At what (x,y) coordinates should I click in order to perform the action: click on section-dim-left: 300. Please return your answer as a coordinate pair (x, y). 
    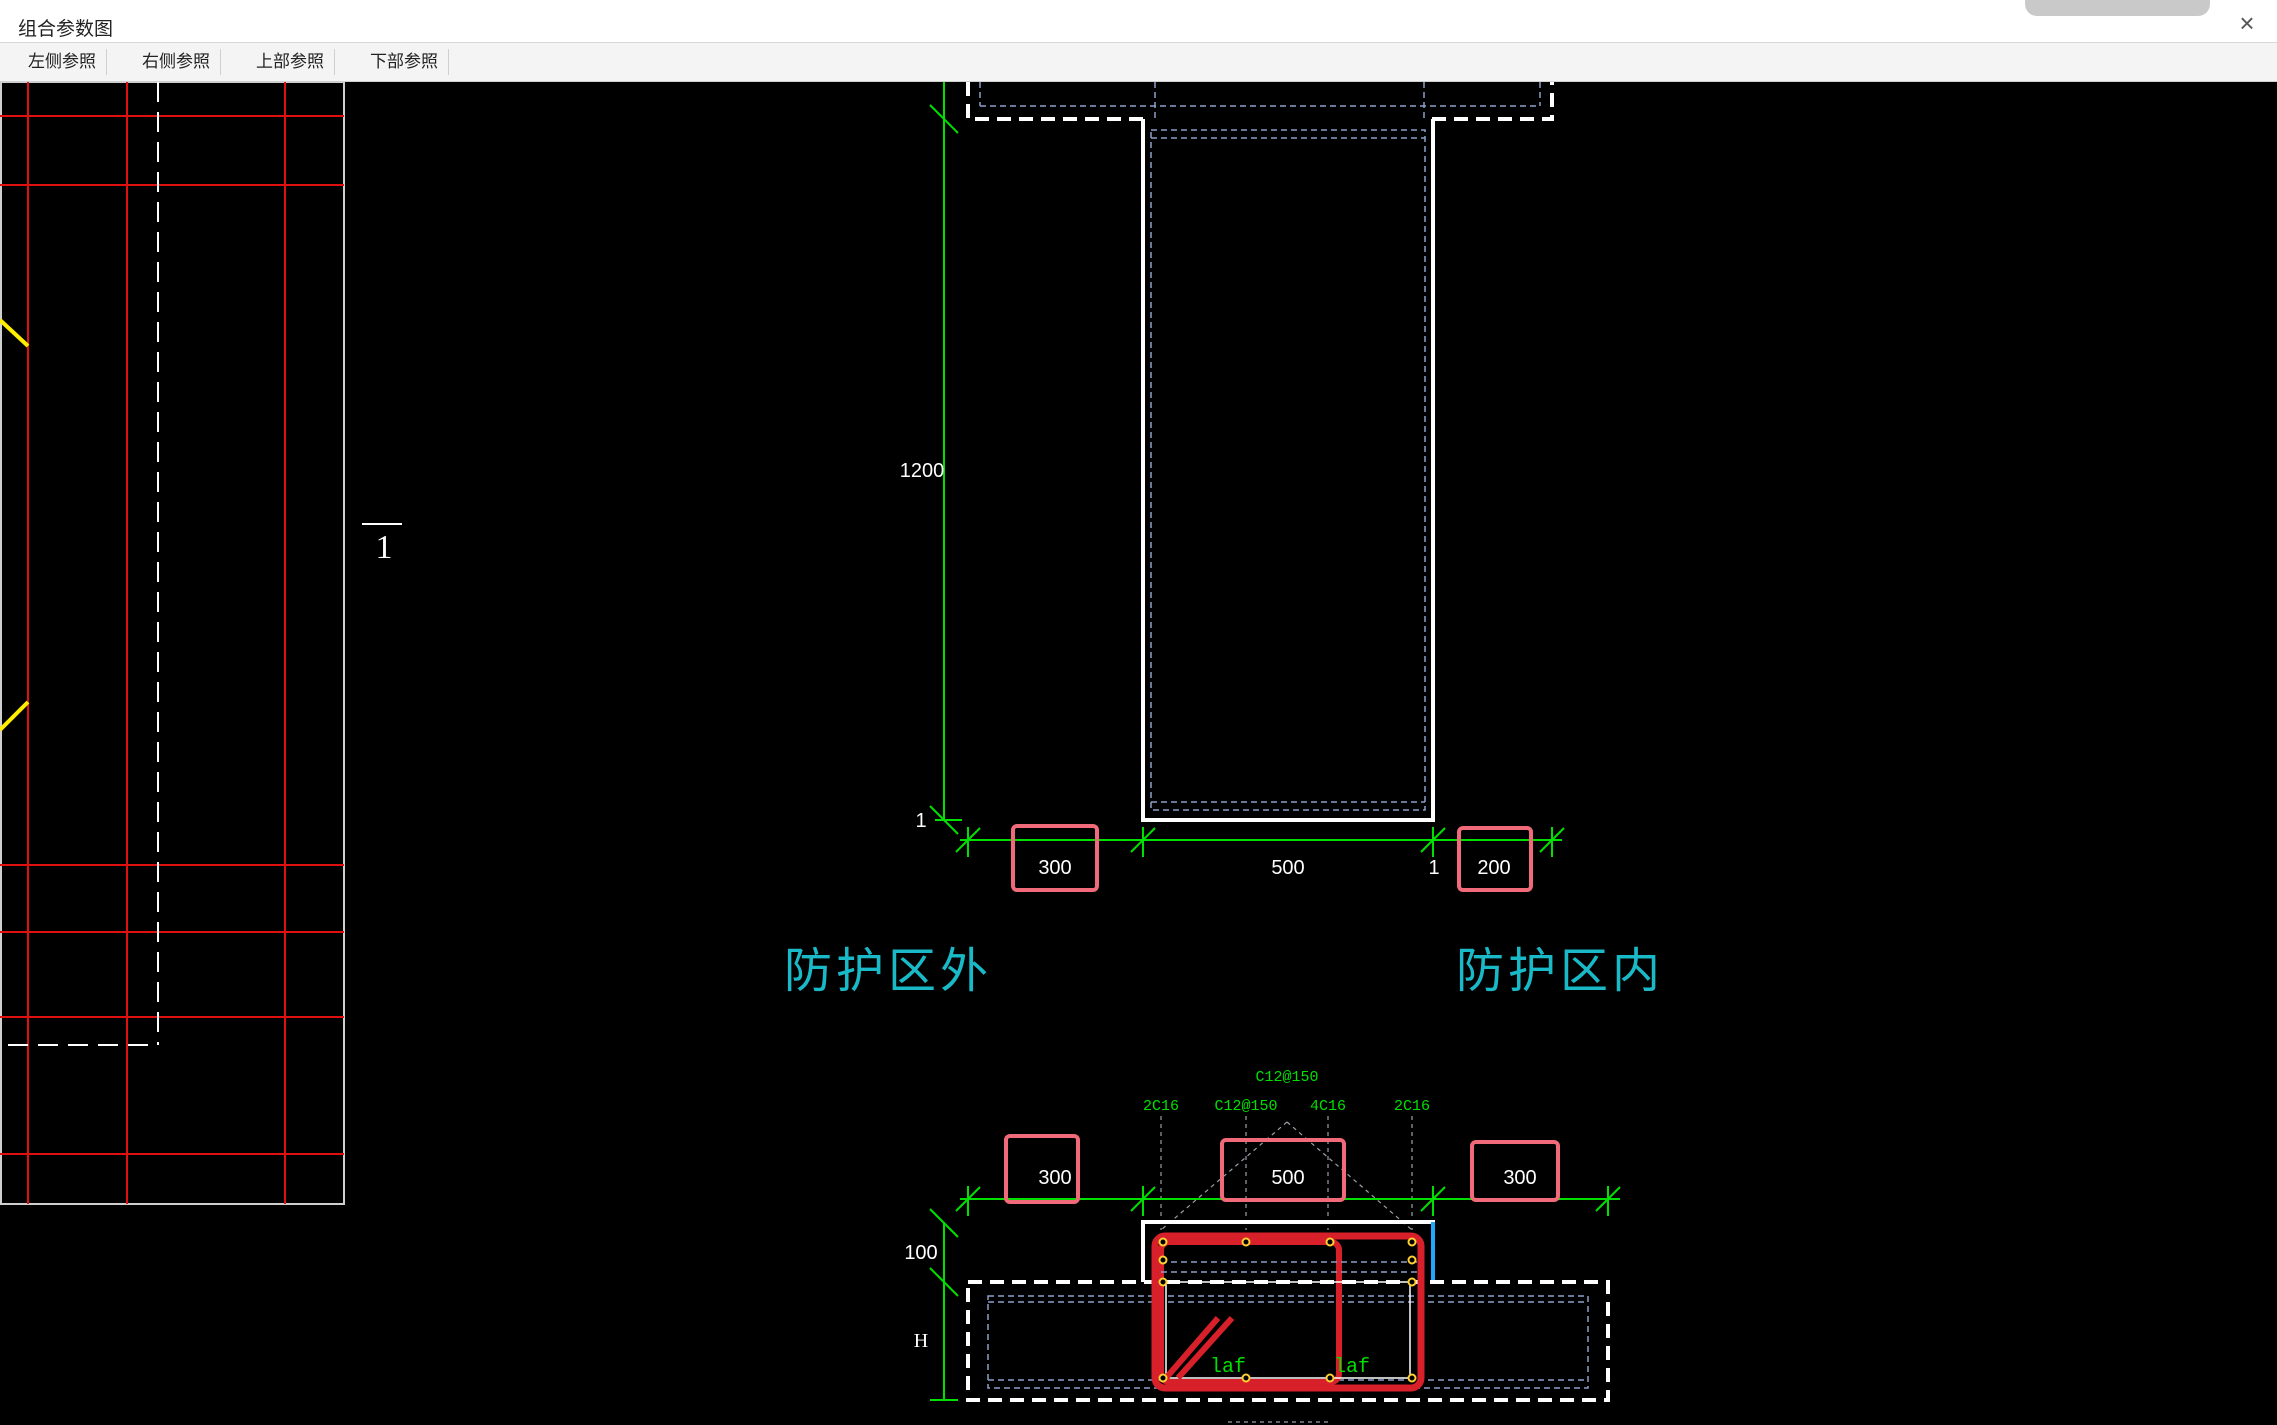
    Looking at the image, I should click on (1054, 1178).